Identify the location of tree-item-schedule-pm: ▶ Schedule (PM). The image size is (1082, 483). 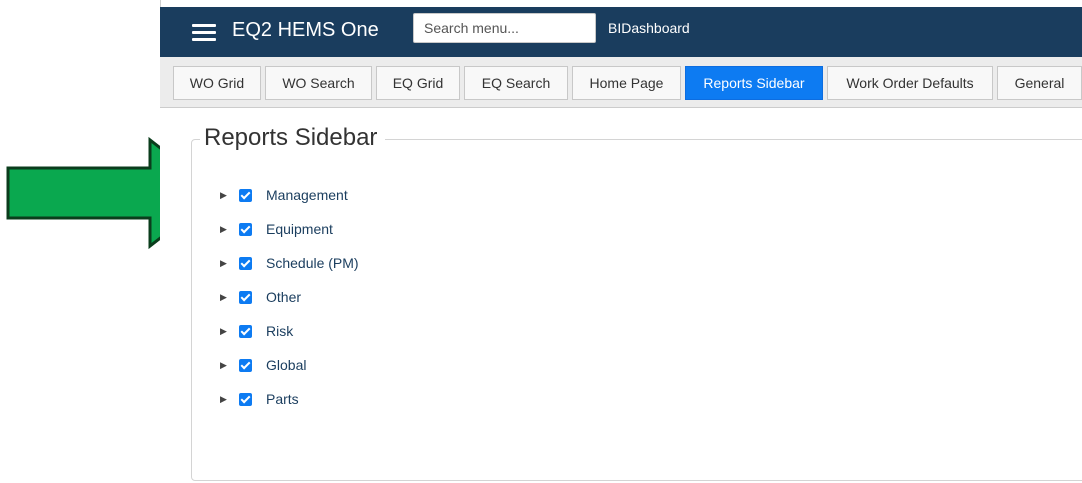
(289, 263).